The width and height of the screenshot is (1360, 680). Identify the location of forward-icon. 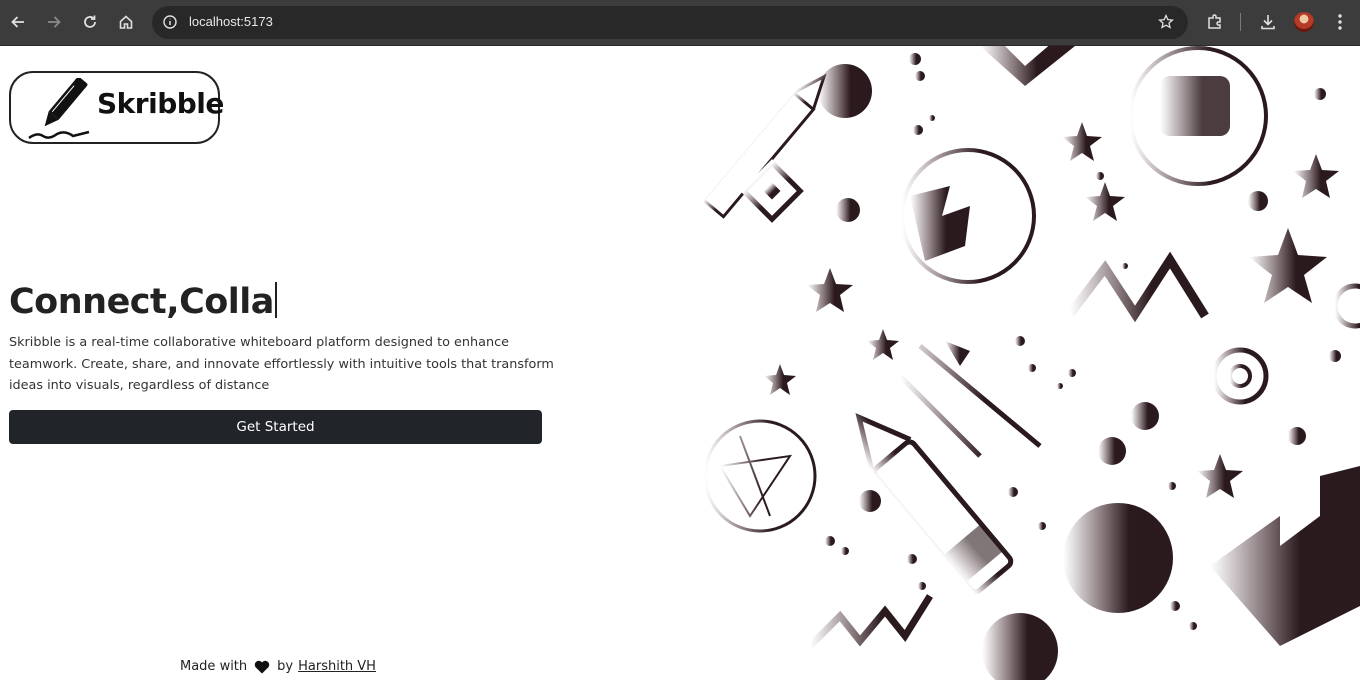
(54, 22).